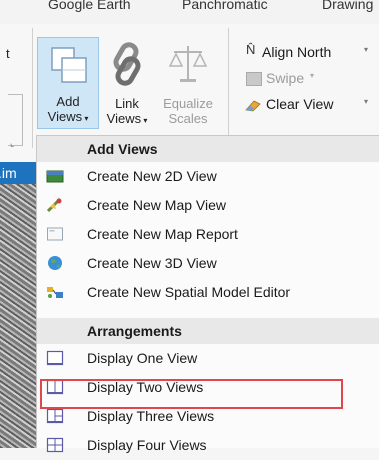 This screenshot has height=460, width=379. Describe the element at coordinates (18, 173) in the screenshot. I see `map-view-title: .im` at that location.